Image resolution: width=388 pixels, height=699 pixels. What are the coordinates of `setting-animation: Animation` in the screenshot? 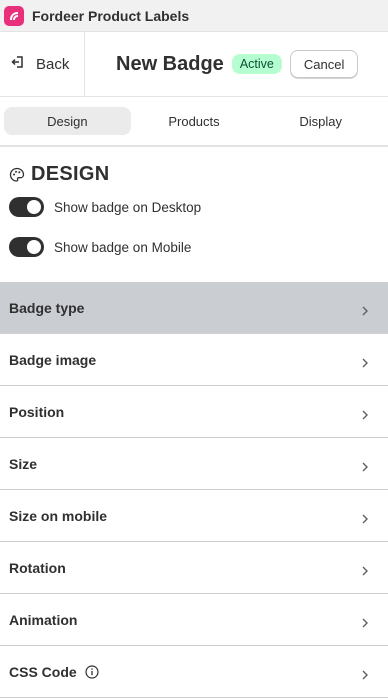 It's located at (194, 620).